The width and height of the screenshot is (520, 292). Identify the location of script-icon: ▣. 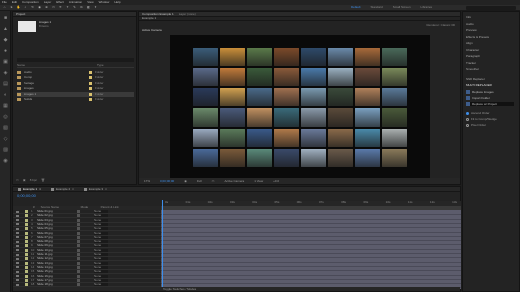
(5, 62).